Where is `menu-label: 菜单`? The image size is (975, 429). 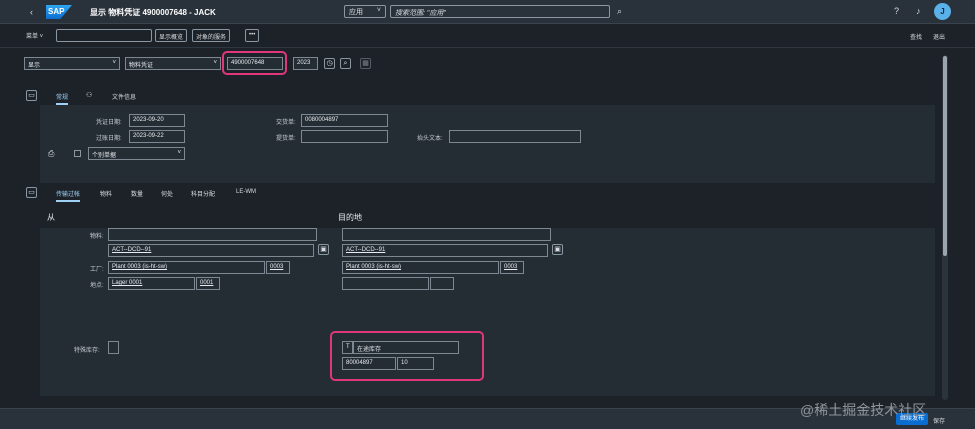 menu-label: 菜单 is located at coordinates (32, 37).